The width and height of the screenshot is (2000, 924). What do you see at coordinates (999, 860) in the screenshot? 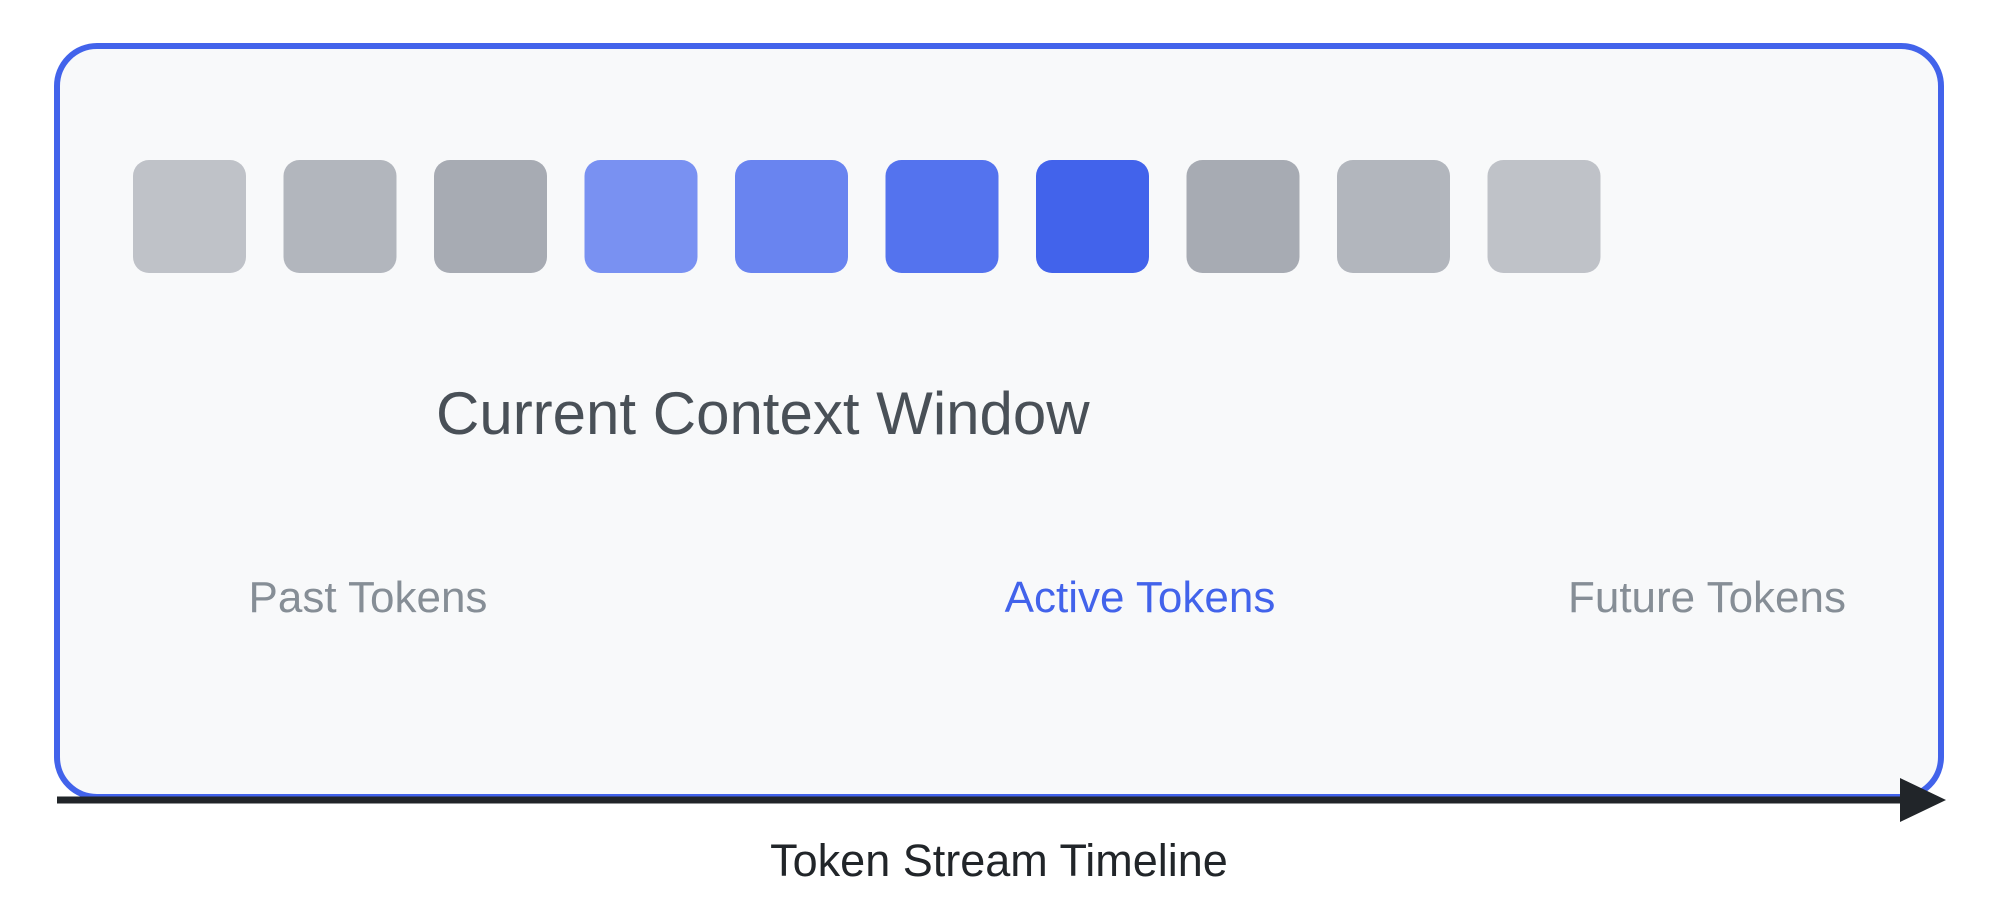
I see `timeline-axis-label: Token Stream Timeline` at bounding box center [999, 860].